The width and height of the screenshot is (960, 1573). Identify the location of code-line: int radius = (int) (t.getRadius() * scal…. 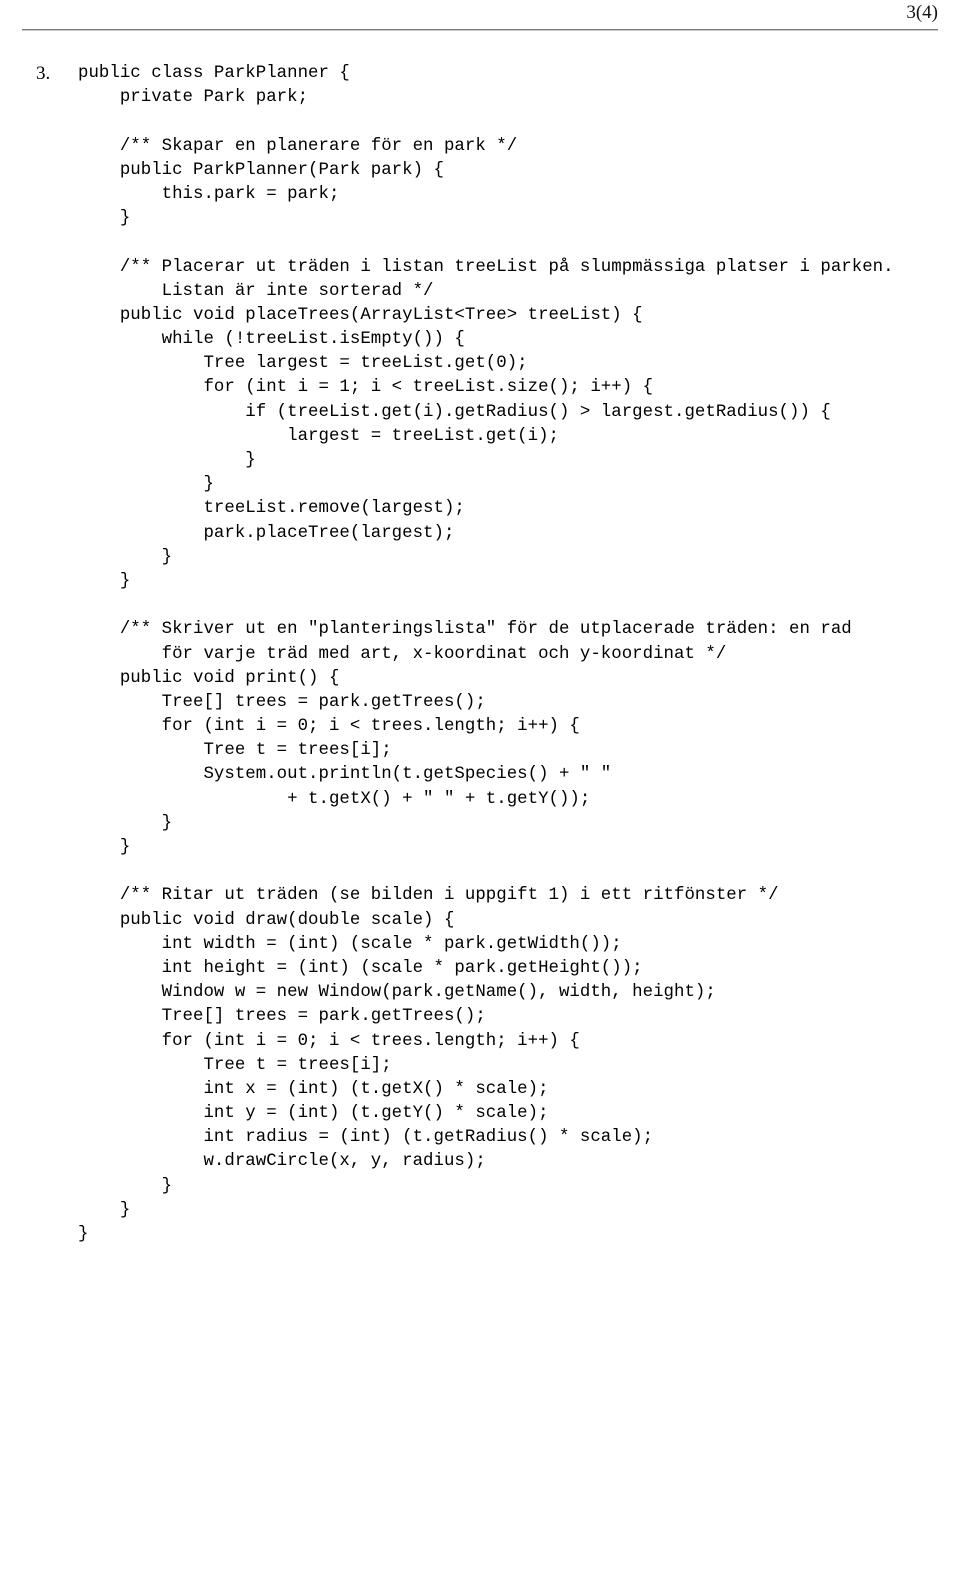
(366, 1138).